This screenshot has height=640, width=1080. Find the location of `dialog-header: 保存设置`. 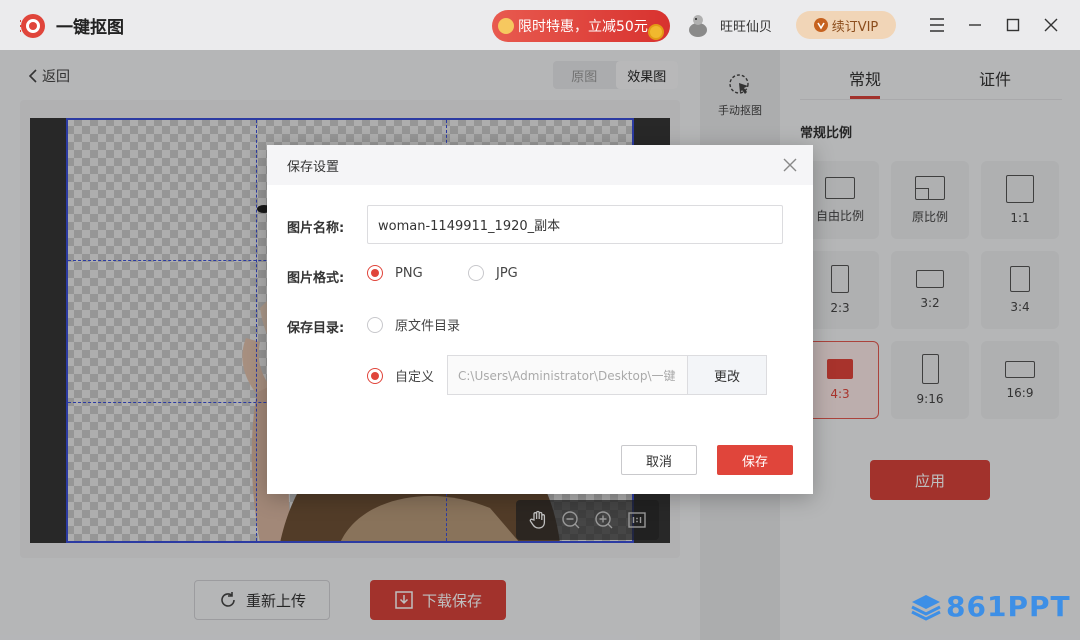

dialog-header: 保存设置 is located at coordinates (540, 165).